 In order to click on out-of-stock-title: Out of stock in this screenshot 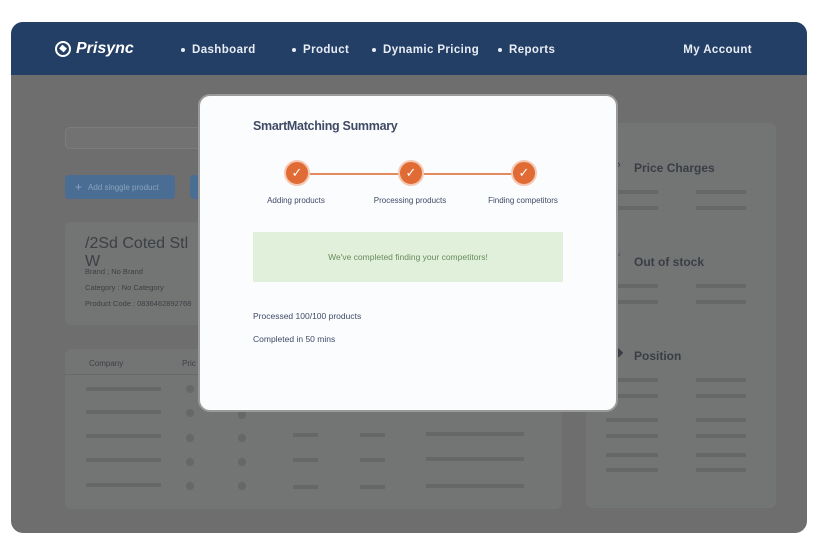, I will do `click(669, 262)`.